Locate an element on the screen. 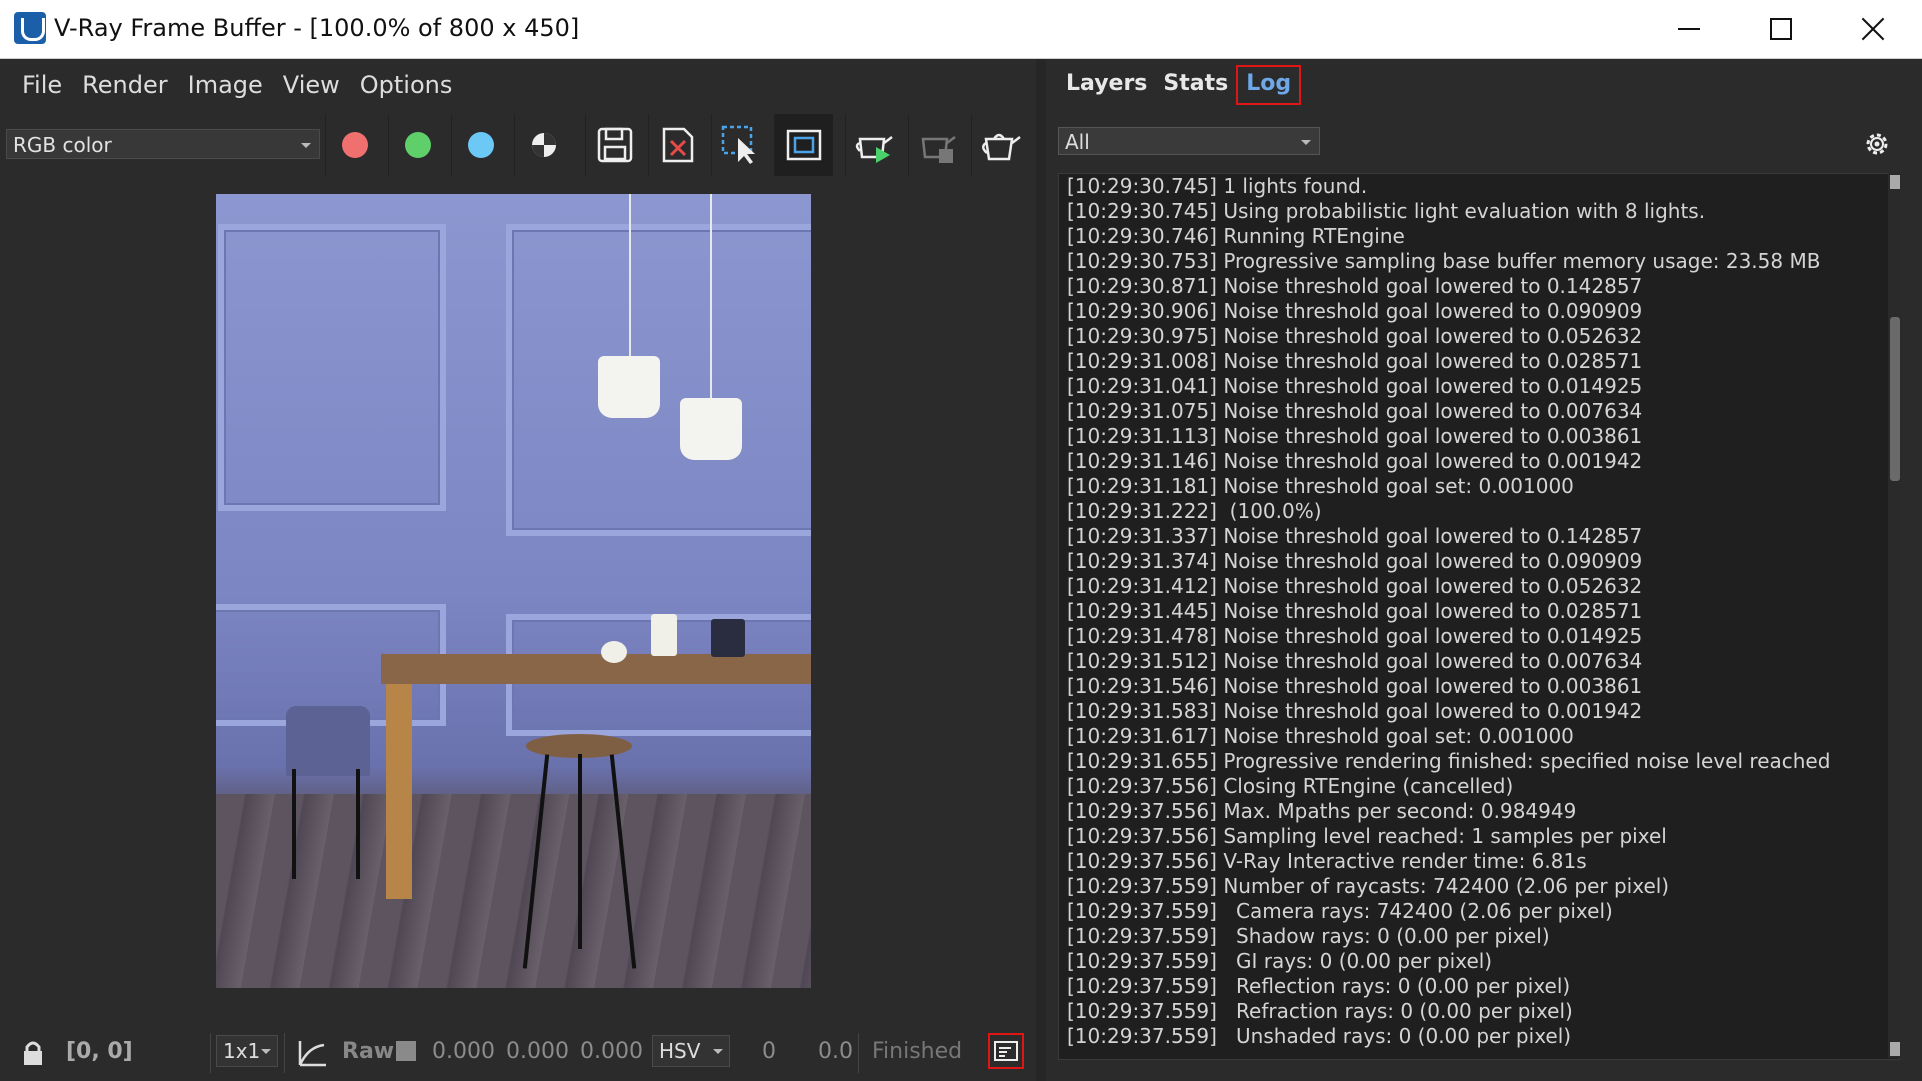 Image resolution: width=1922 pixels, height=1081 pixels. teapot-icon is located at coordinates (1001, 147).